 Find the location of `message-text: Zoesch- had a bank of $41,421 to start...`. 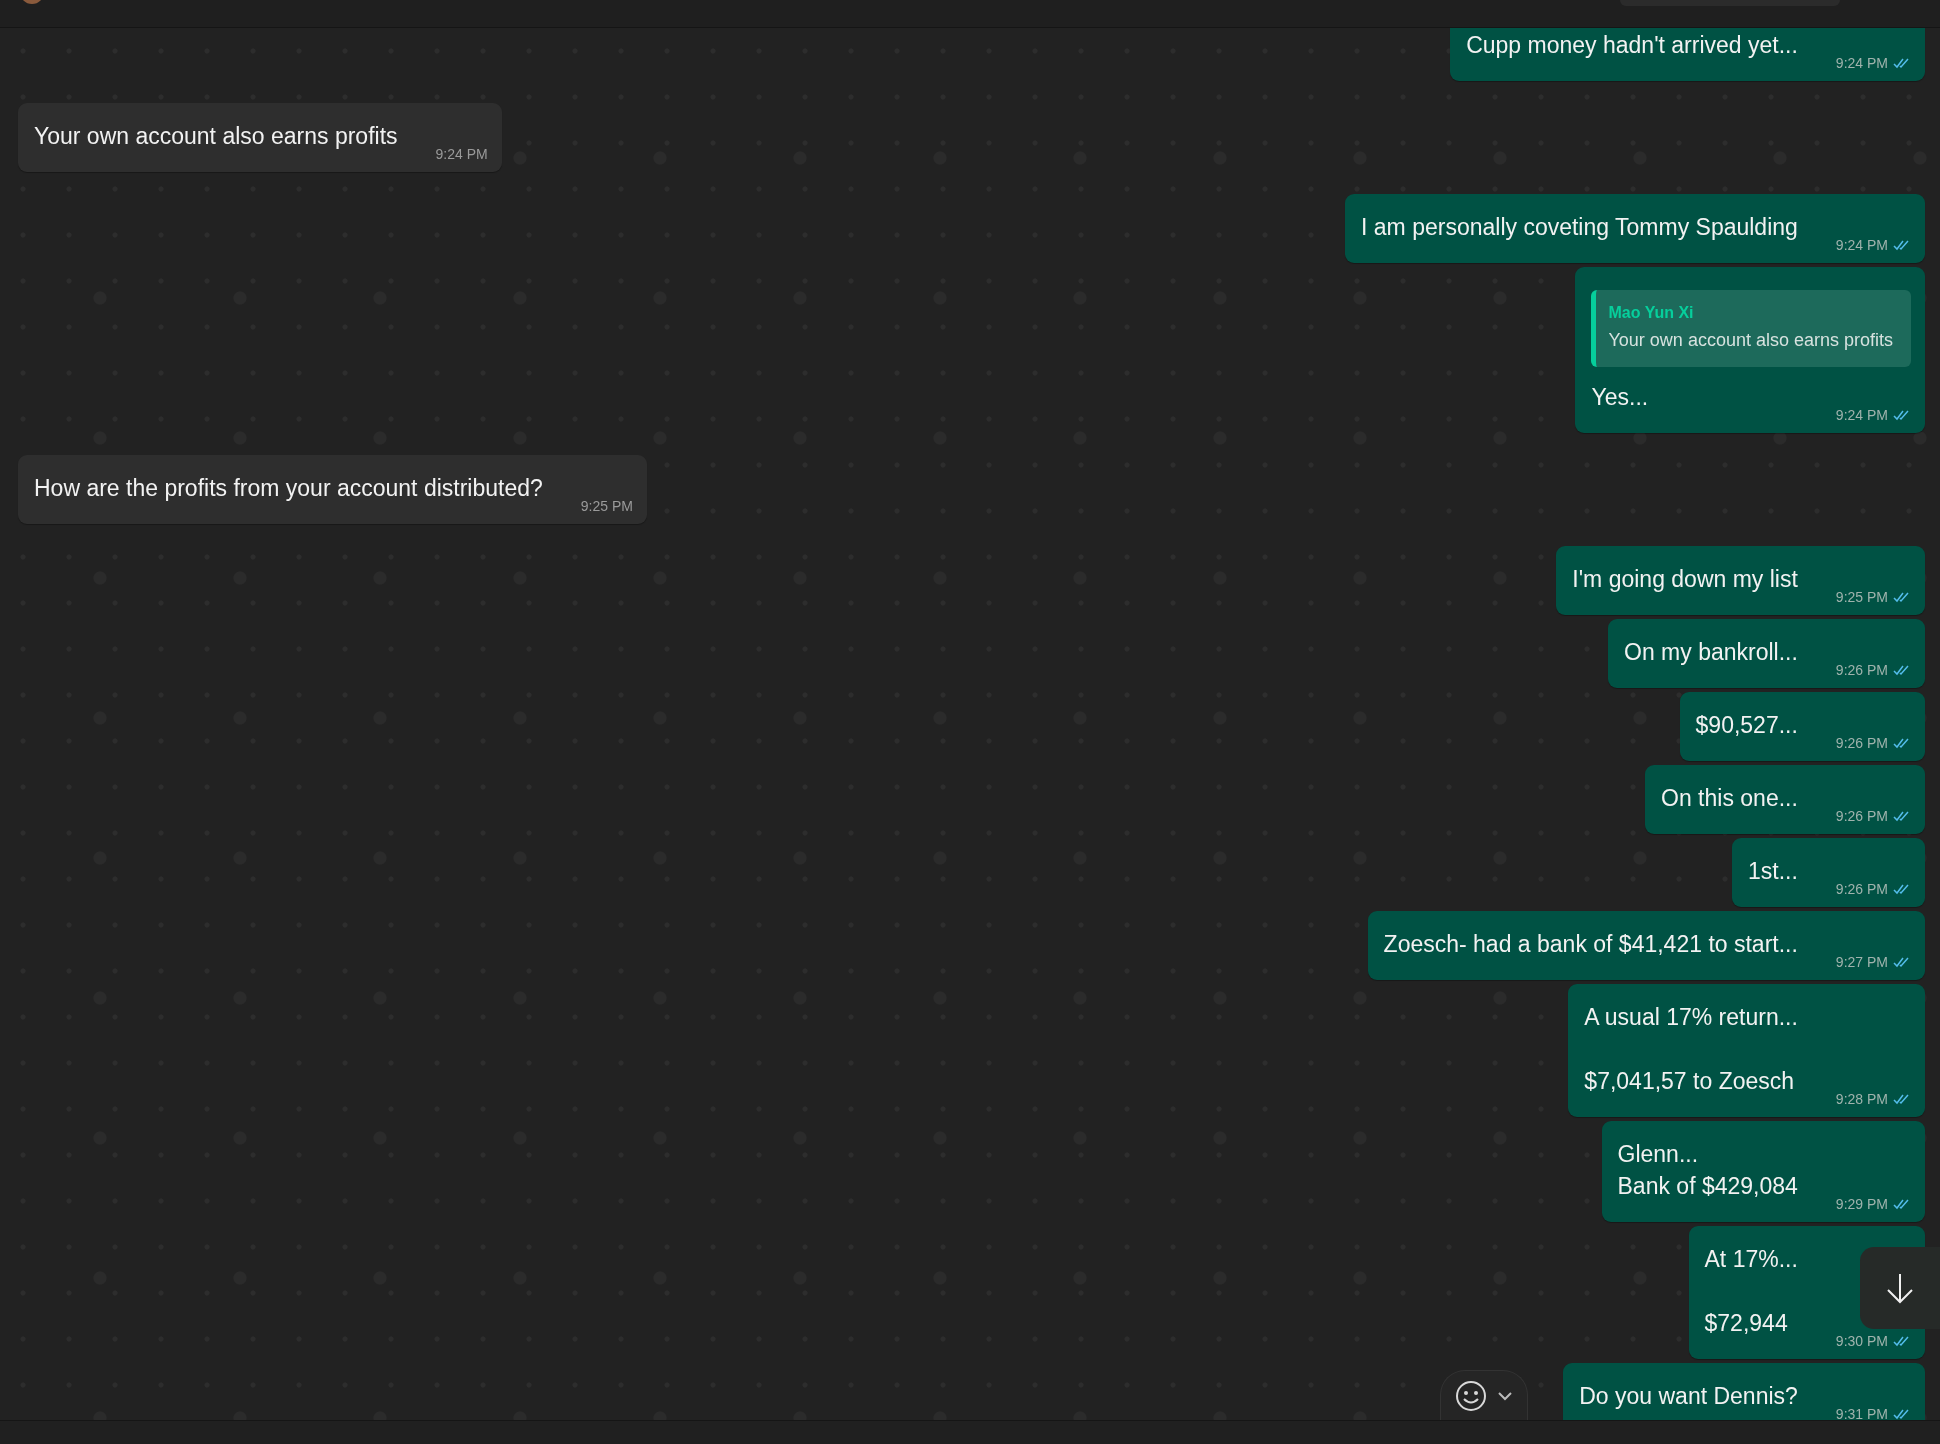

message-text: Zoesch- had a bank of $41,421 to start... is located at coordinates (1590, 944).